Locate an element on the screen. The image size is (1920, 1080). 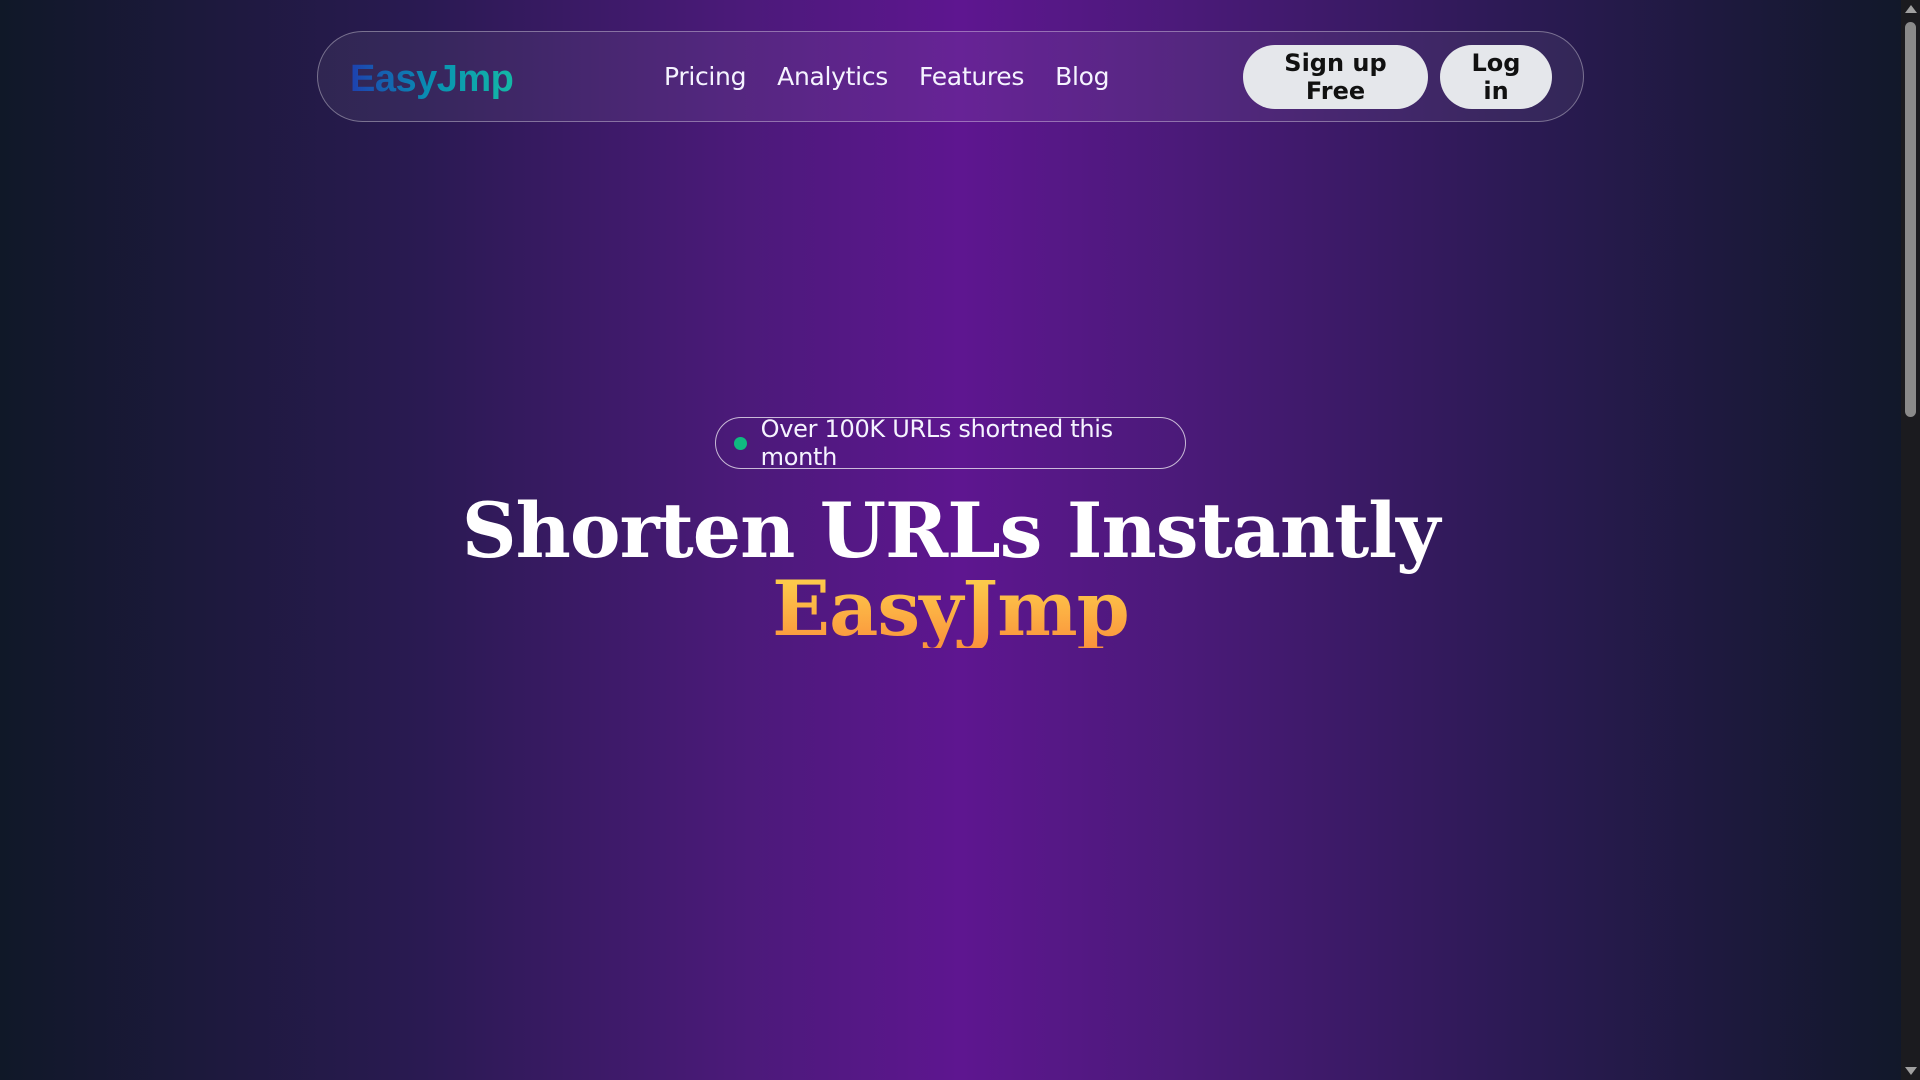
nav-link-blog: Blog is located at coordinates (1082, 76).